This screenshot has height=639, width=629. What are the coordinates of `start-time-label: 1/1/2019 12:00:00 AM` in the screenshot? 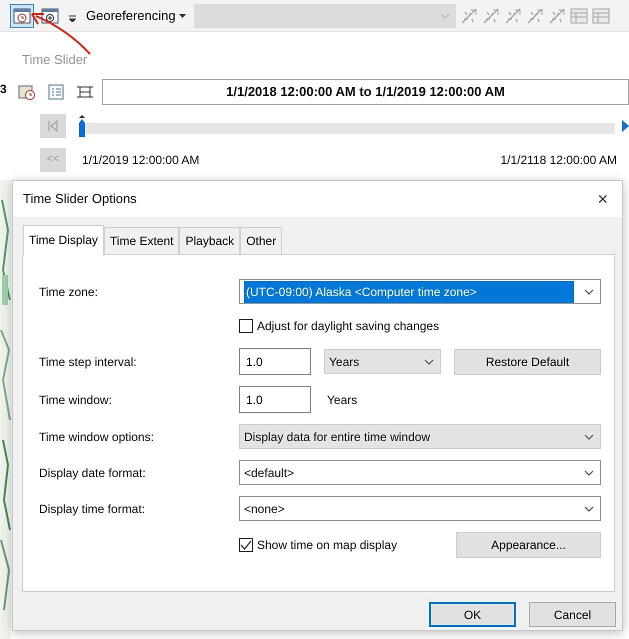 It's located at (141, 160).